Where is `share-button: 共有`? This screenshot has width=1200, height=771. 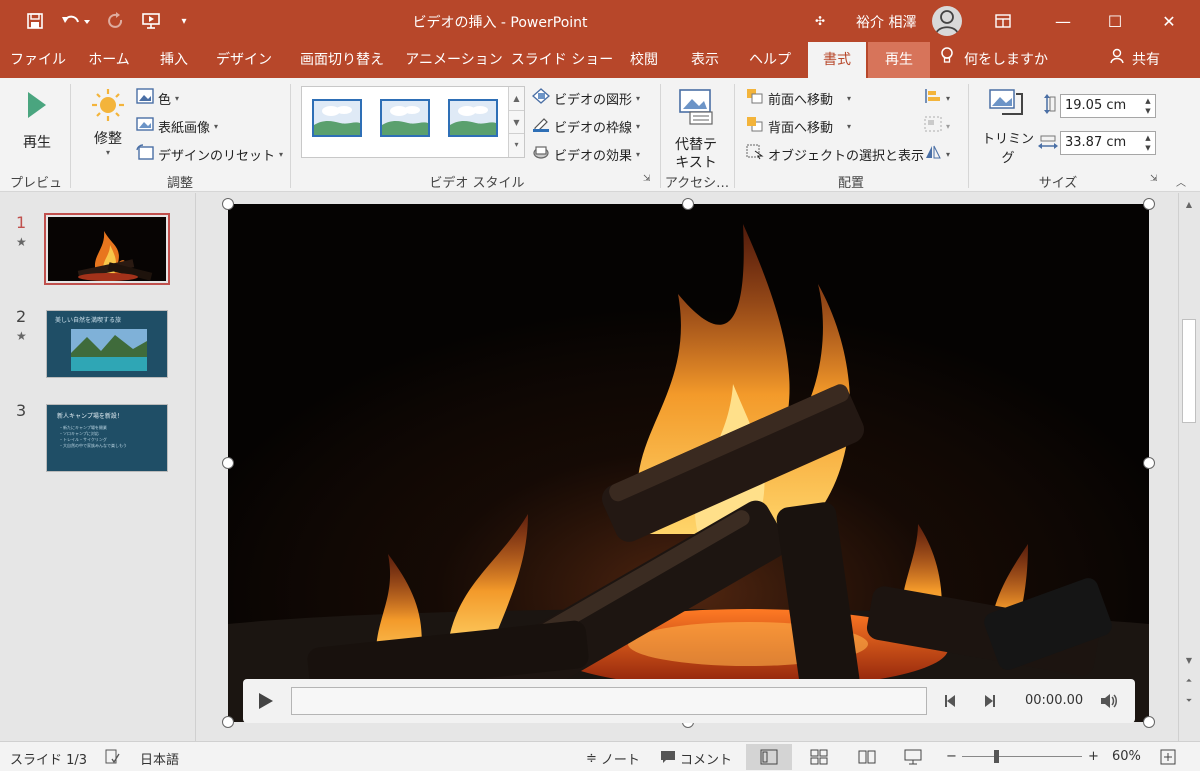 share-button: 共有 is located at coordinates (1145, 60).